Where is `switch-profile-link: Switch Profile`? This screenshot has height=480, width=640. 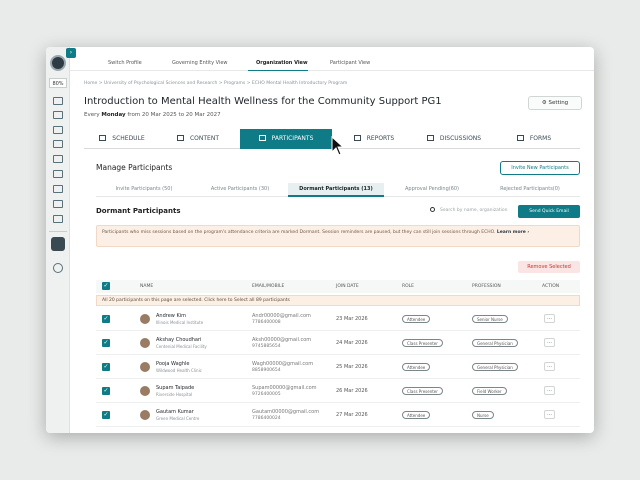
switch-profile-link: Switch Profile is located at coordinates (125, 63).